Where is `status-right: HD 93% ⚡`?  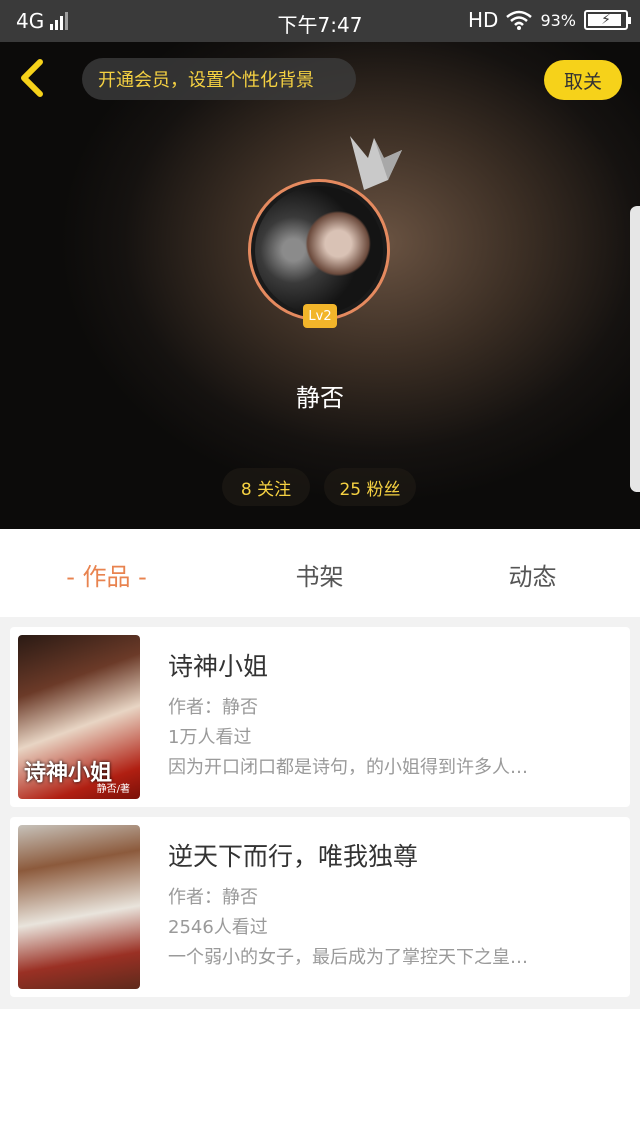
status-right: HD 93% ⚡ is located at coordinates (549, 20).